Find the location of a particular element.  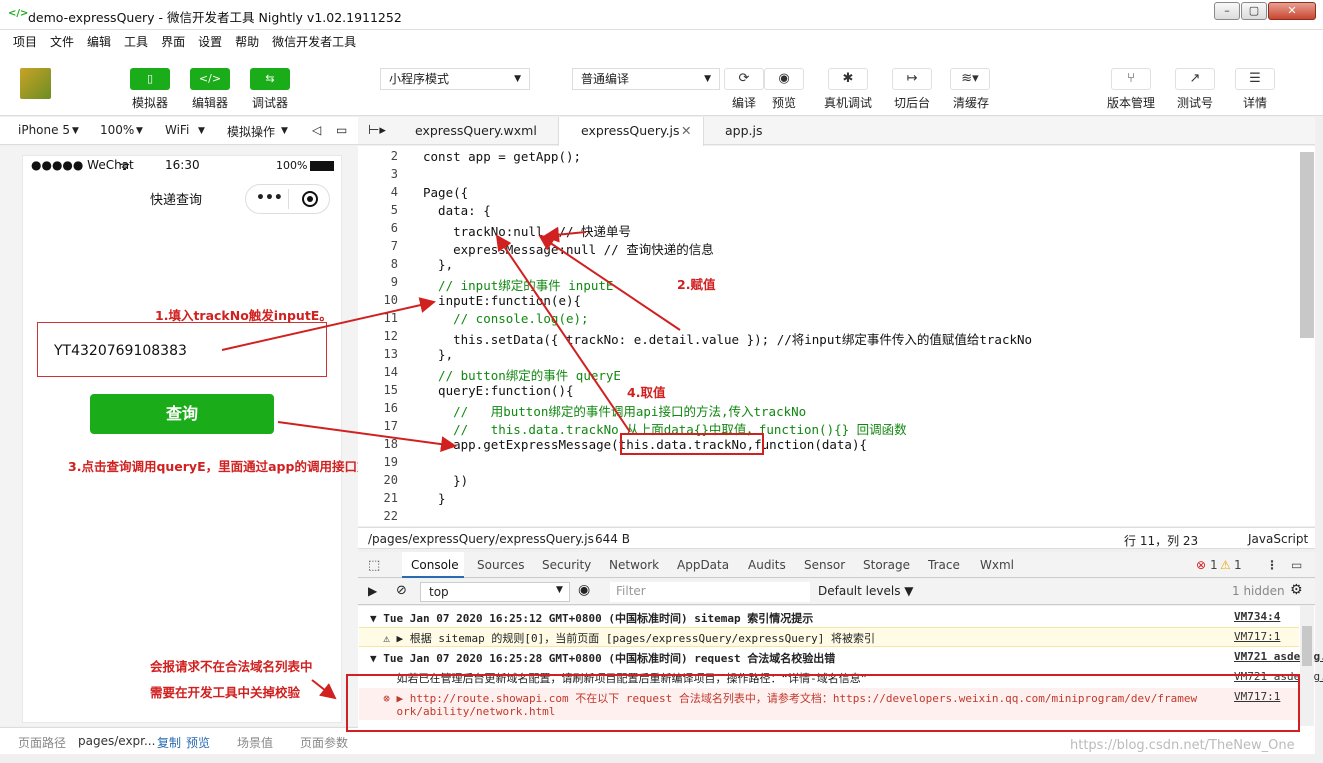

arrow-to-error is located at coordinates (324, 689).